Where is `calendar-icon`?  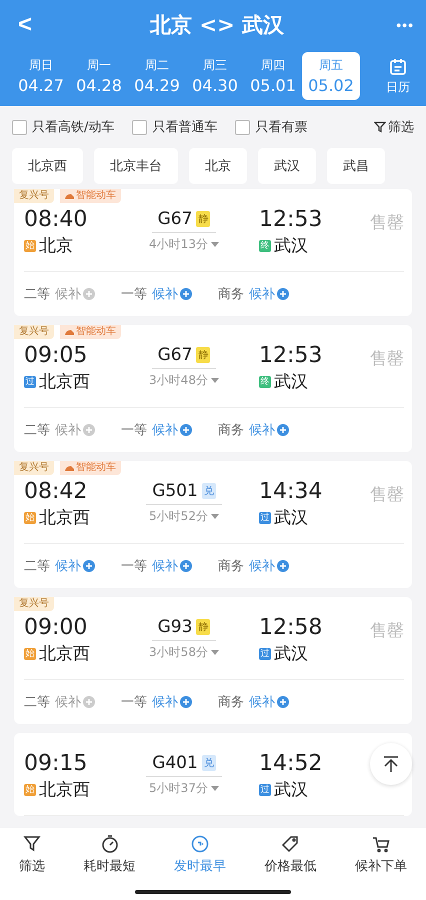
calendar-icon is located at coordinates (398, 66).